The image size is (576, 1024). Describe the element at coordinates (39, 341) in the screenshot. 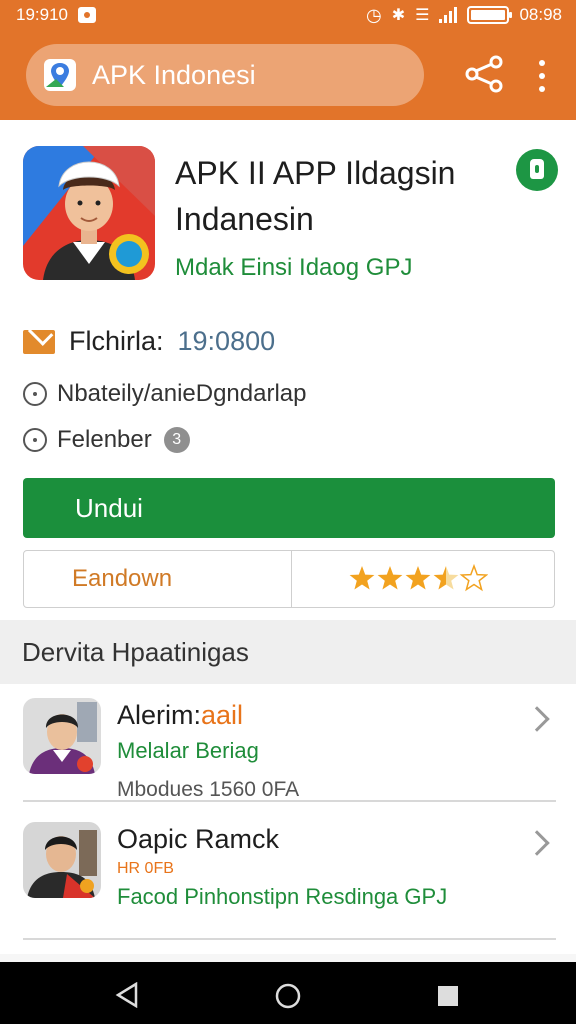

I see `mail-icon` at that location.